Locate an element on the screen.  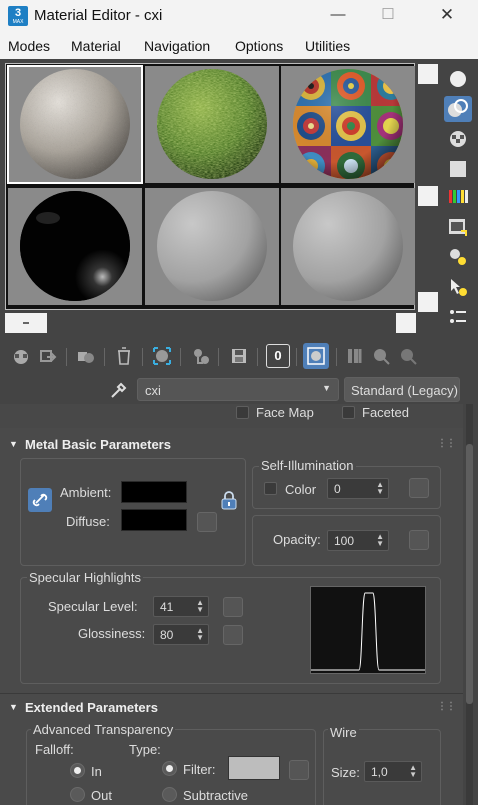
diffuse-map-button is located at coordinates (207, 522).